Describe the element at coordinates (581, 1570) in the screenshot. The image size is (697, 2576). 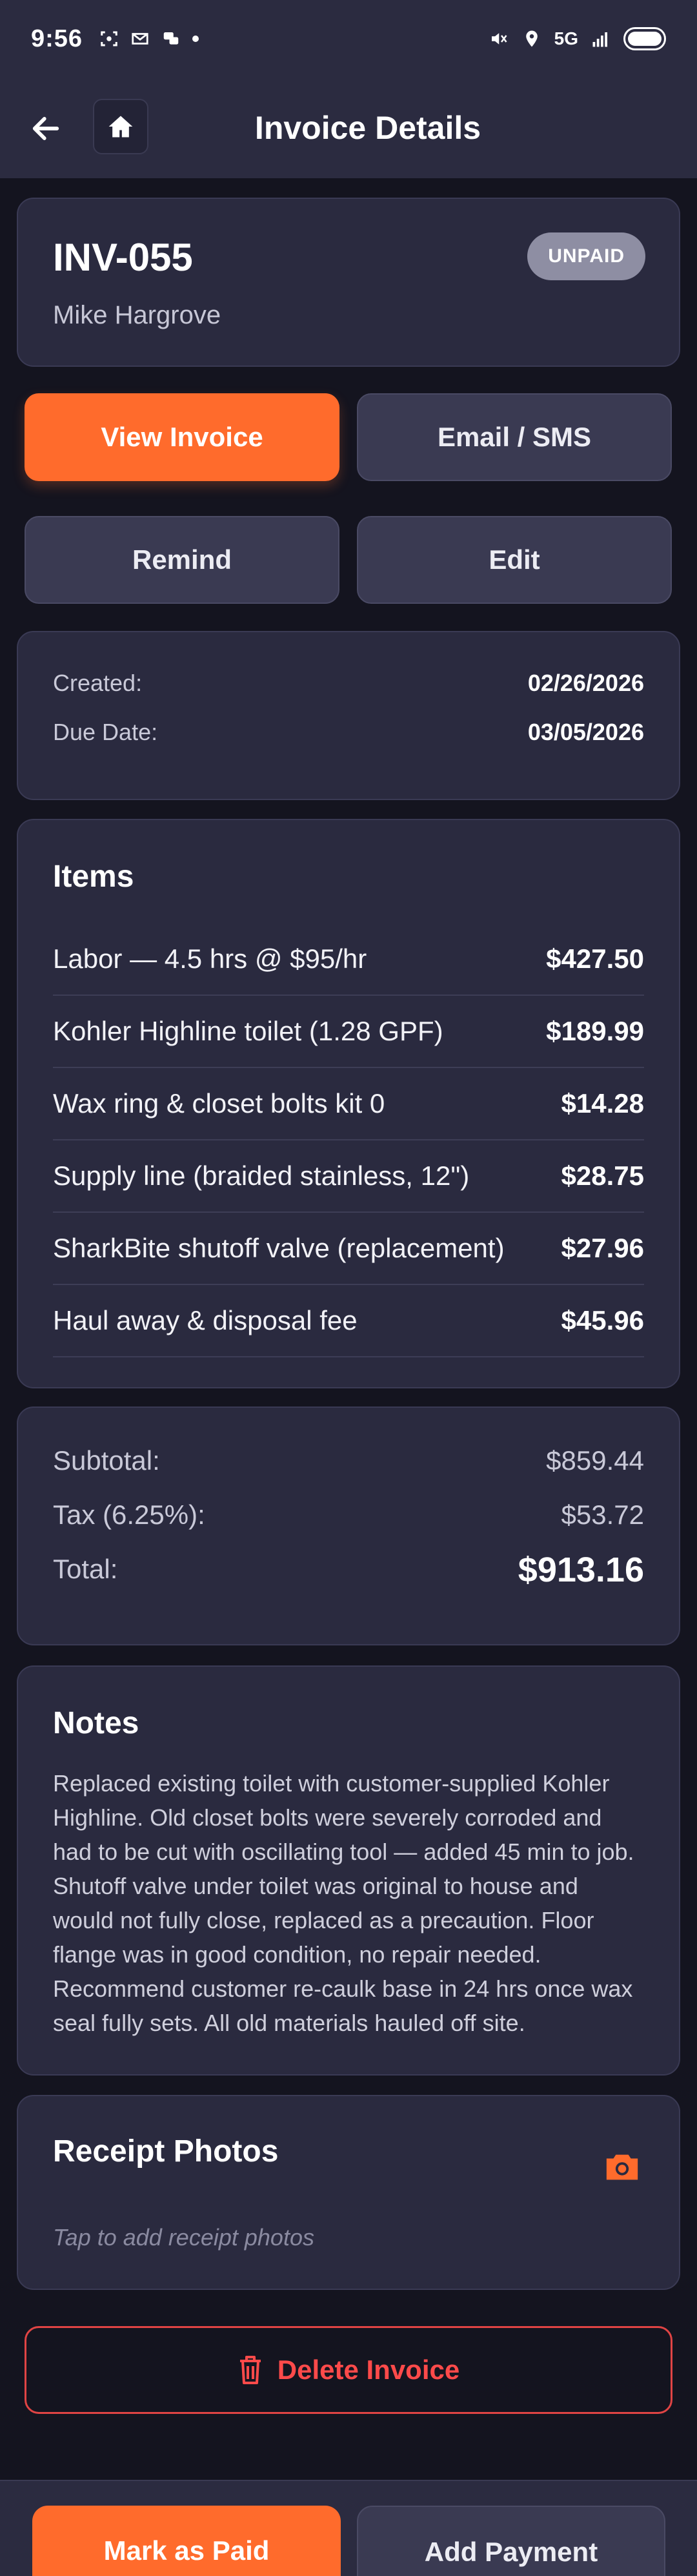
I see `total-value: $913.16` at that location.